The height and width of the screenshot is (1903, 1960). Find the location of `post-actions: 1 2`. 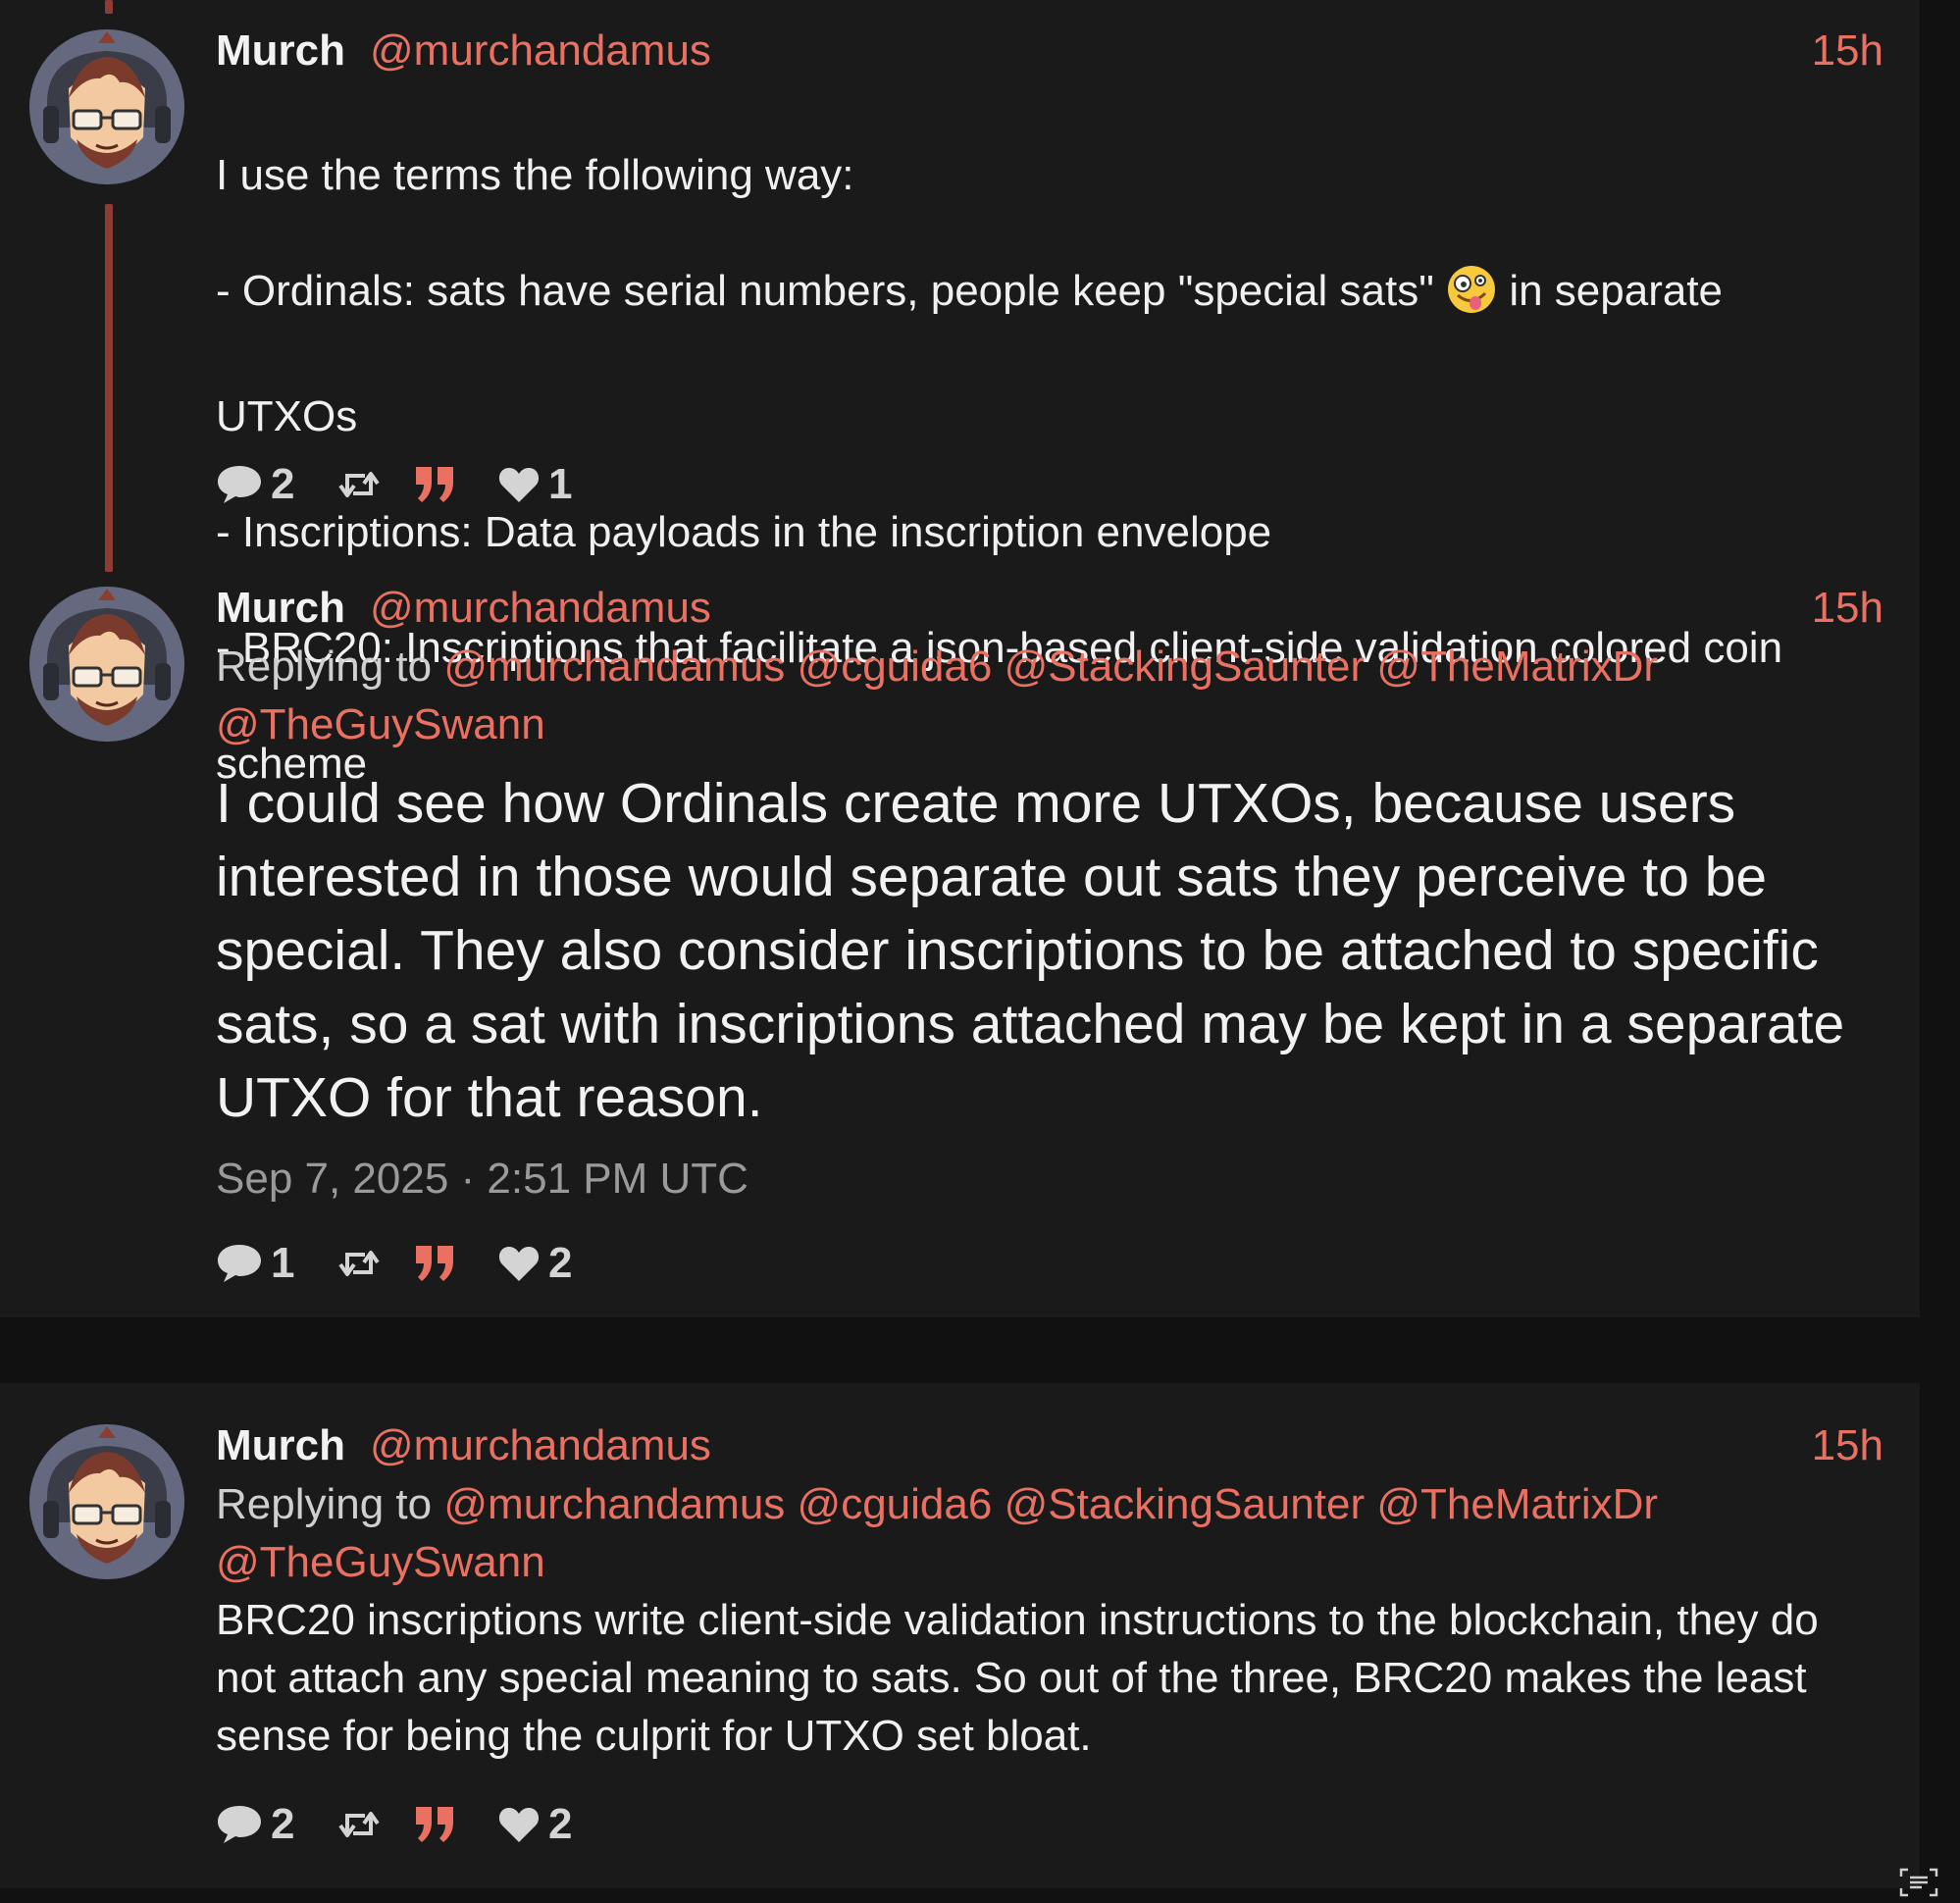

post-actions: 1 2 is located at coordinates (510, 1263).